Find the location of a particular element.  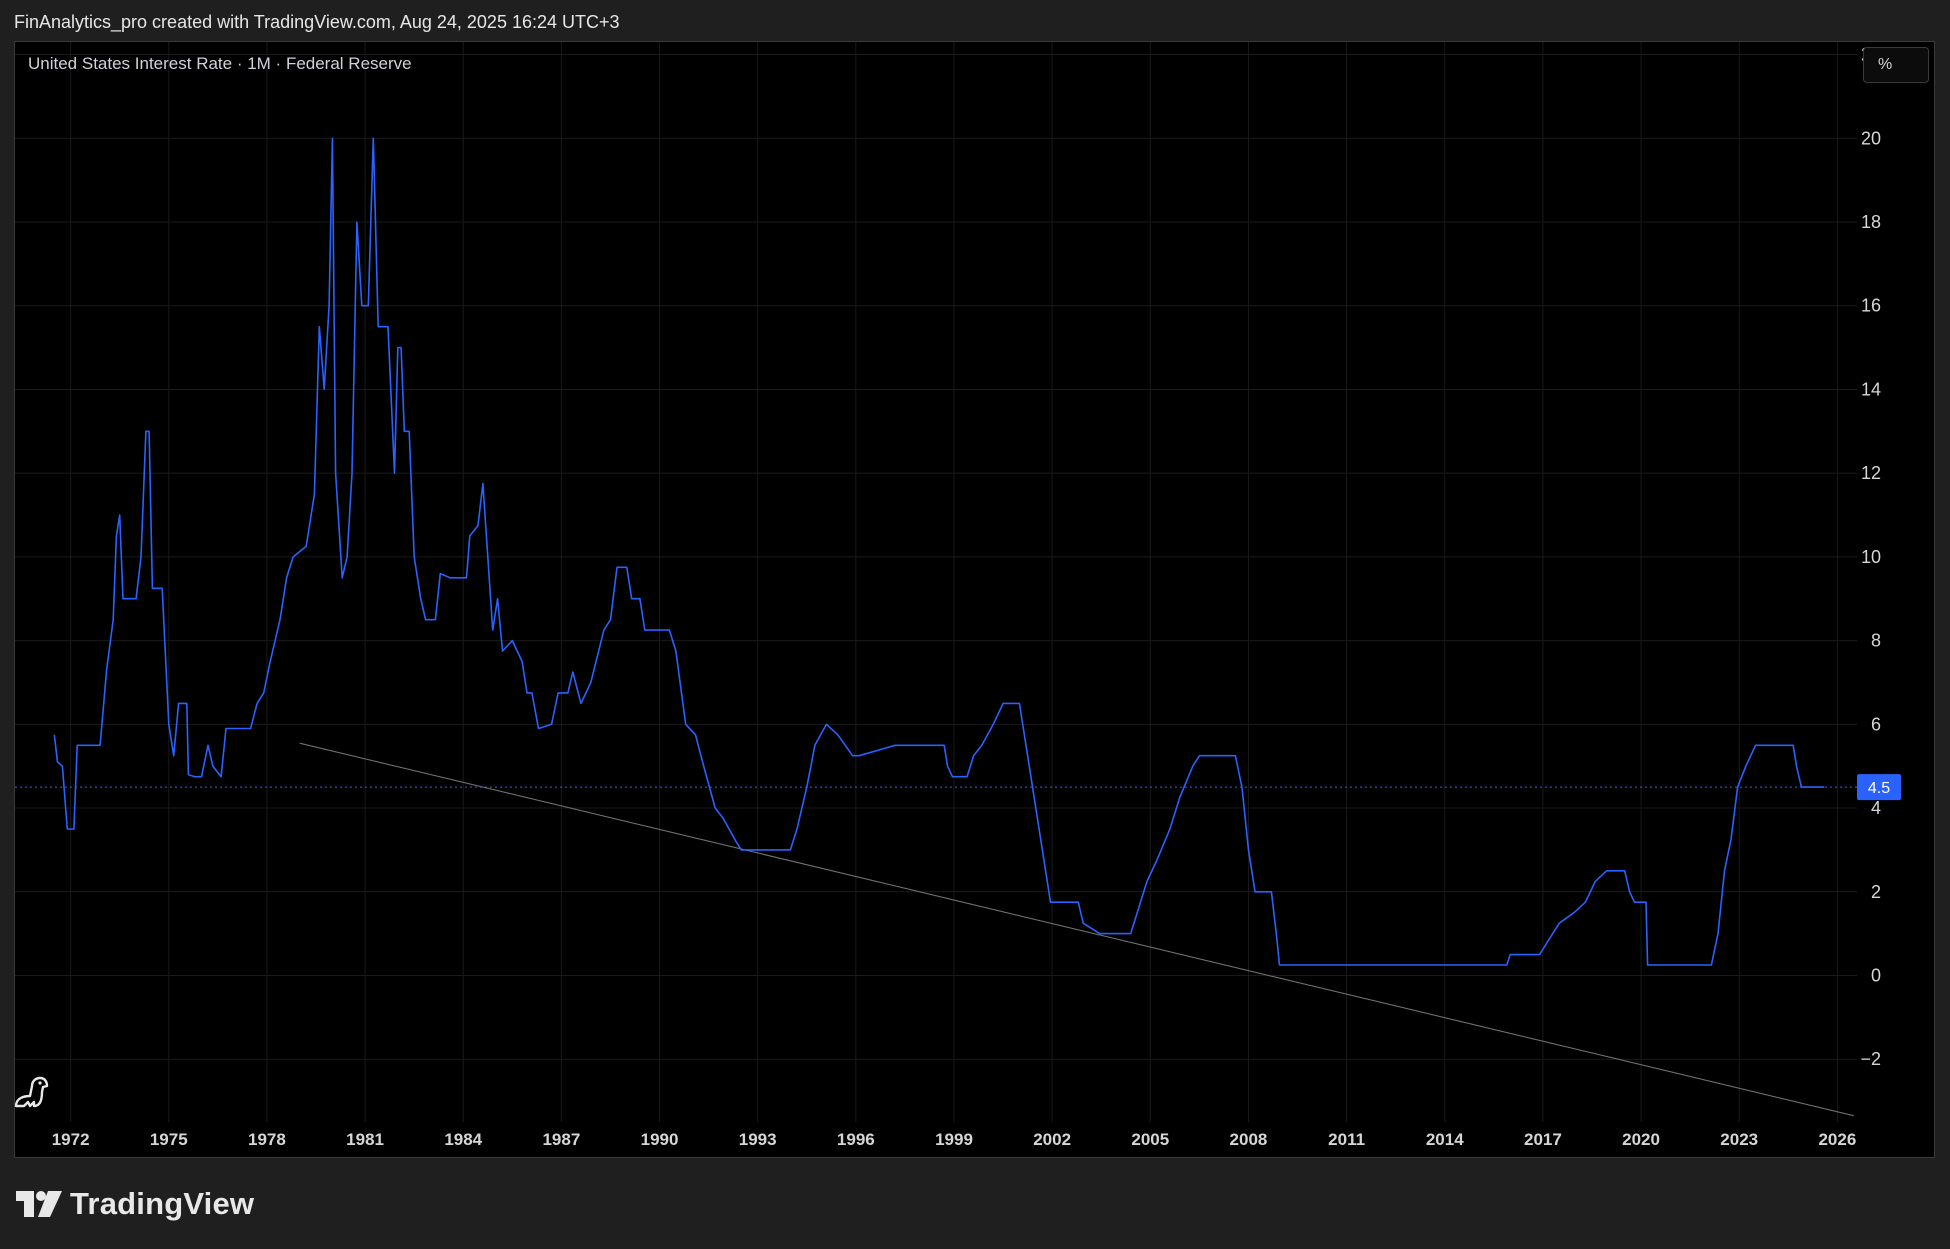

x-tick-label: 2008 is located at coordinates (1249, 1139).